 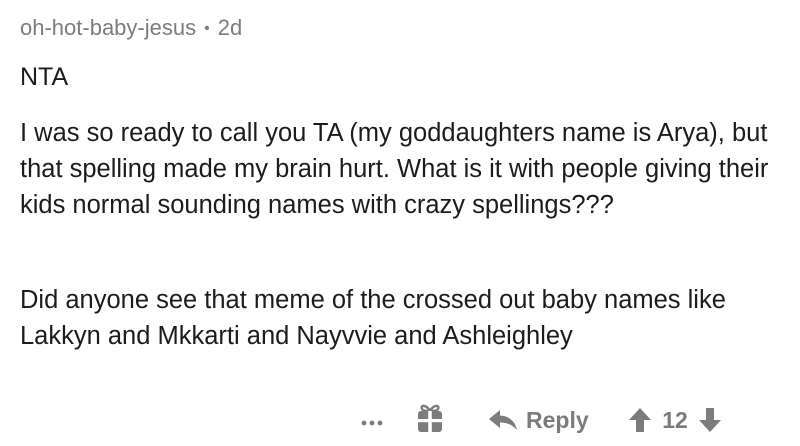 I want to click on comment-actions: Reply 12, so click(x=400, y=420).